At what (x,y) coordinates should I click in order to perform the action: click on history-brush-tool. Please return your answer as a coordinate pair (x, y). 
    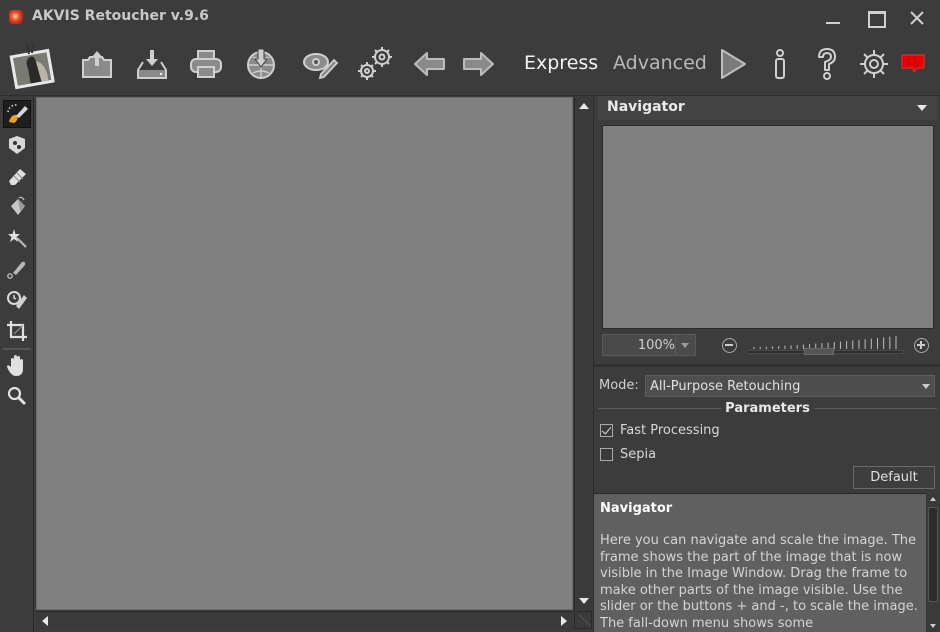
    Looking at the image, I should click on (17, 300).